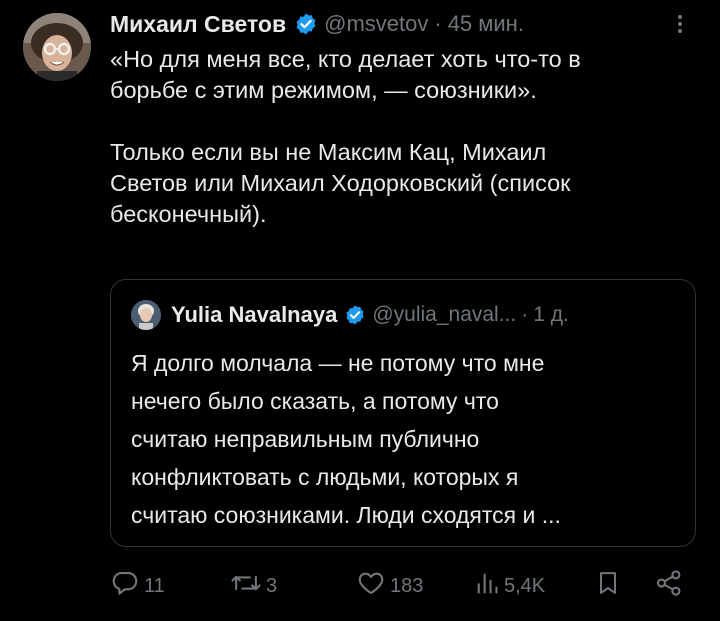 The height and width of the screenshot is (621, 720). What do you see at coordinates (254, 314) in the screenshot?
I see `quoted-author-name: Yulia Navalnaya` at bounding box center [254, 314].